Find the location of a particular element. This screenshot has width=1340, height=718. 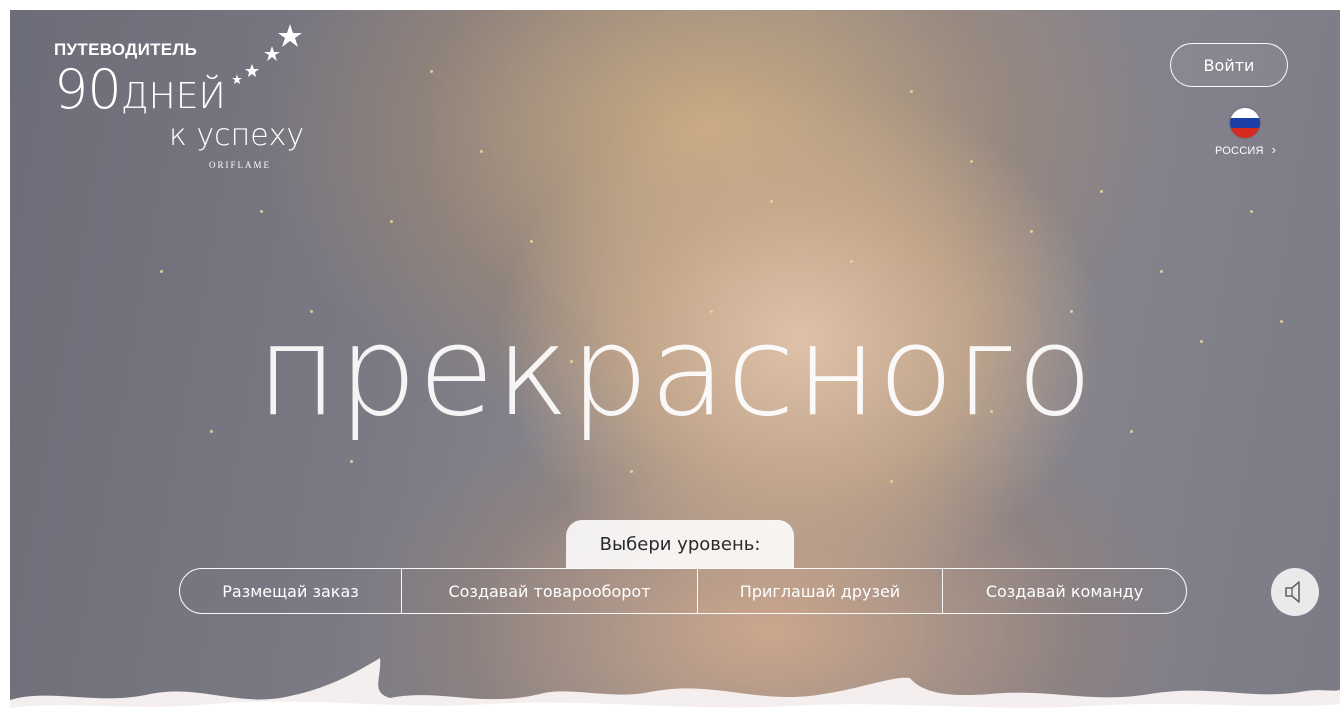

tab-create-turnover: Создавай товарооборот is located at coordinates (549, 591).